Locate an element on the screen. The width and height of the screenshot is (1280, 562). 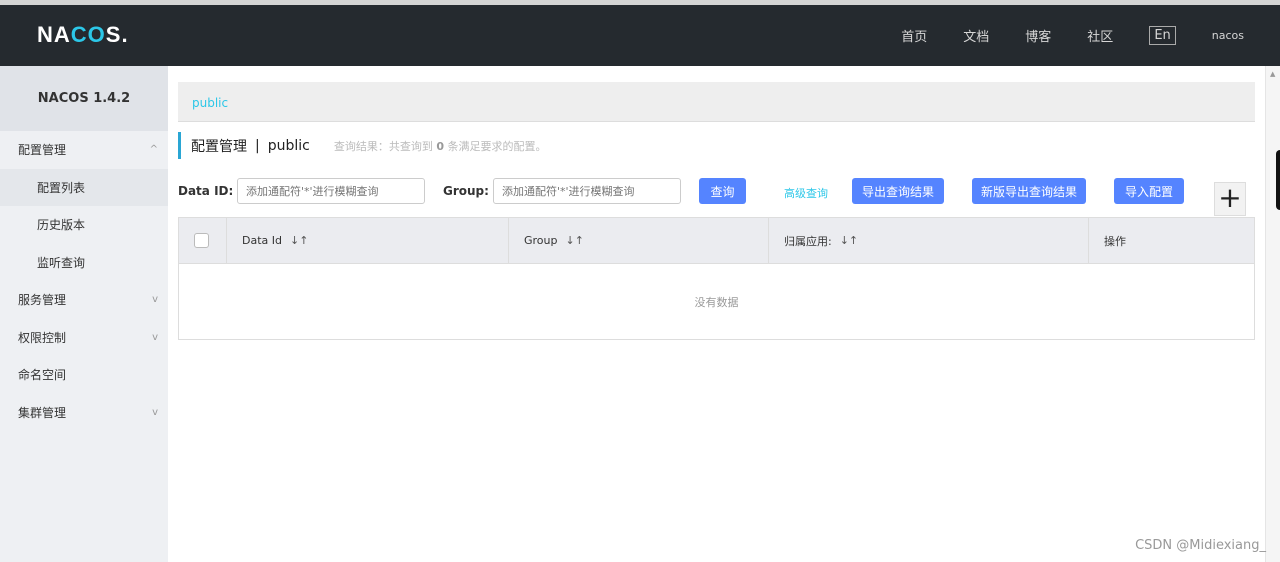
select-all-cell is located at coordinates (203, 240).